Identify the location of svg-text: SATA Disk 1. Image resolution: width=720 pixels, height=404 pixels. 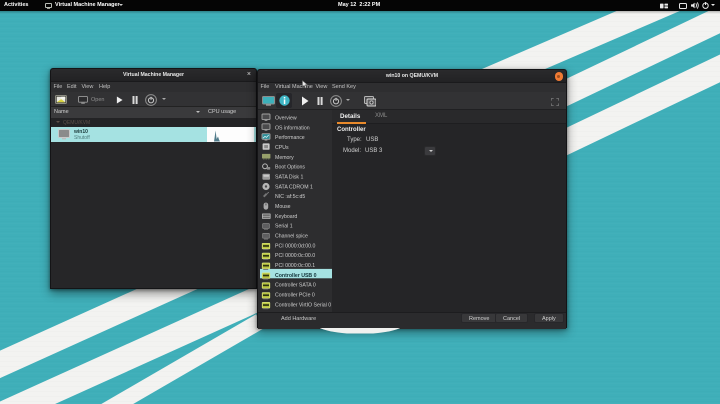
(289, 177).